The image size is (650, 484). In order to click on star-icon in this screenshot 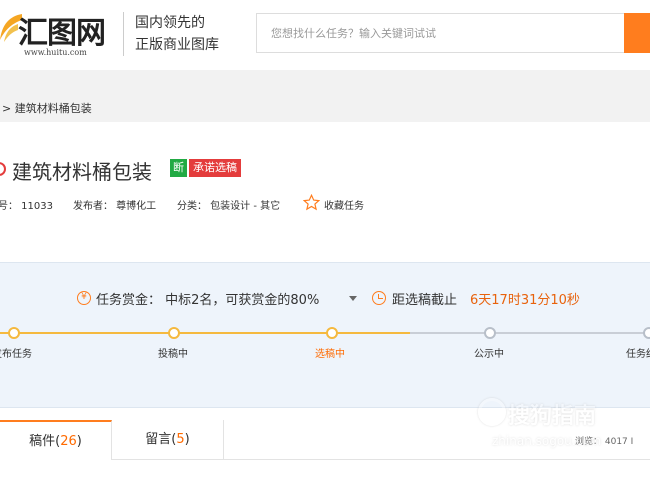, I will do `click(311, 202)`.